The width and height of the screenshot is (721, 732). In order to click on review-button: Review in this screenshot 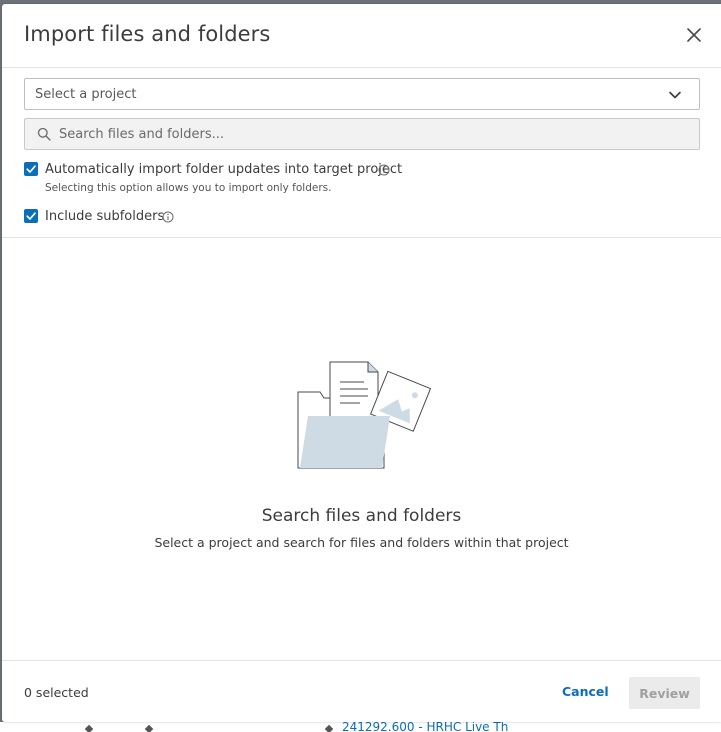, I will do `click(664, 693)`.